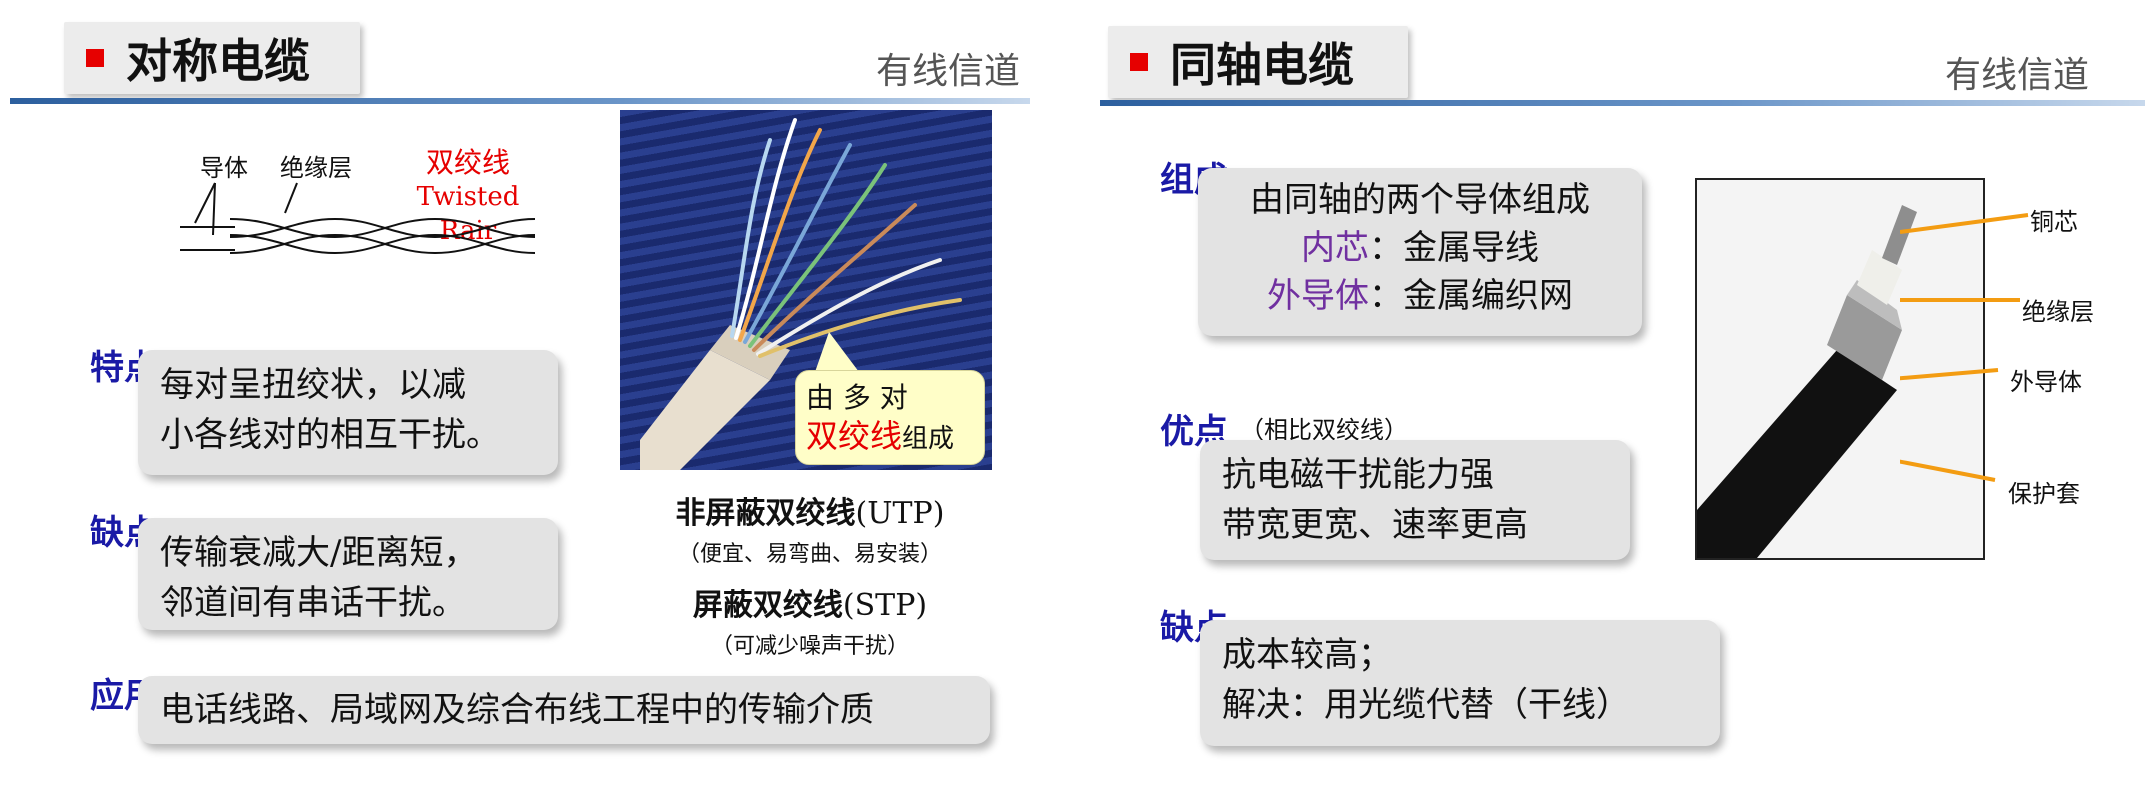  What do you see at coordinates (1318, 296) in the screenshot?
I see `outer-term: 外导体` at bounding box center [1318, 296].